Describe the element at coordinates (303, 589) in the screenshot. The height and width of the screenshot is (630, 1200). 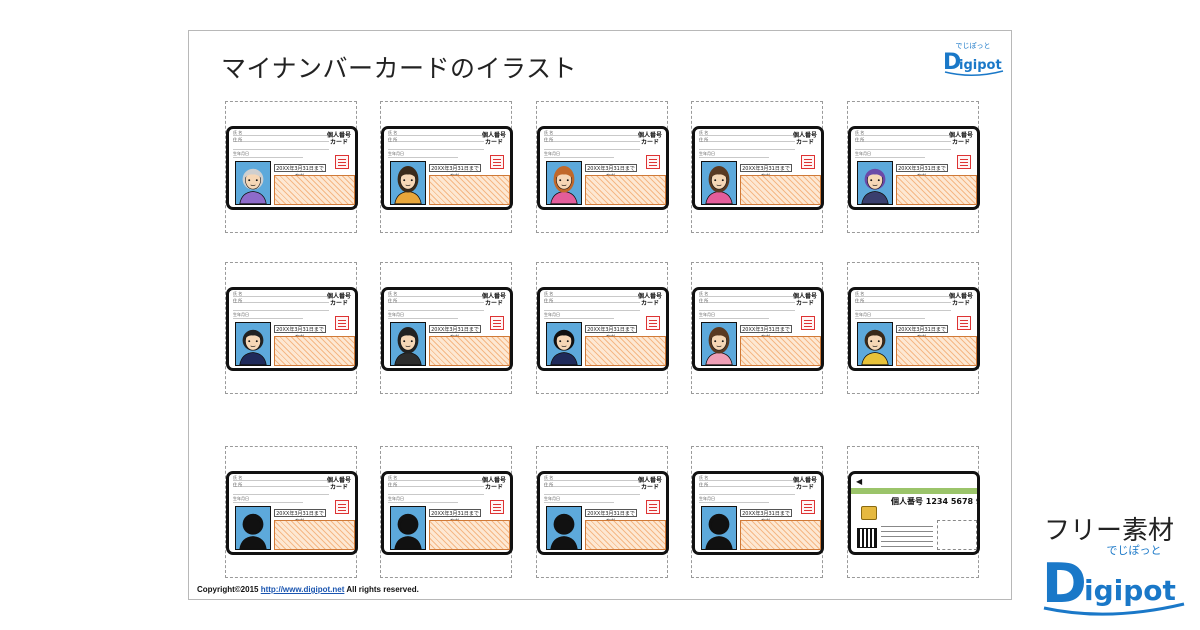
I see `website-link: http://www.digipot.net` at that location.